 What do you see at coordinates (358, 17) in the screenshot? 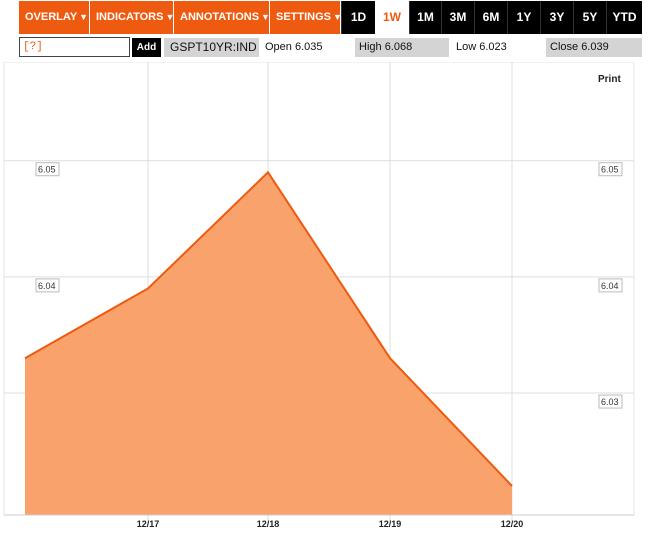
I see `range-1d-button: 1D` at bounding box center [358, 17].